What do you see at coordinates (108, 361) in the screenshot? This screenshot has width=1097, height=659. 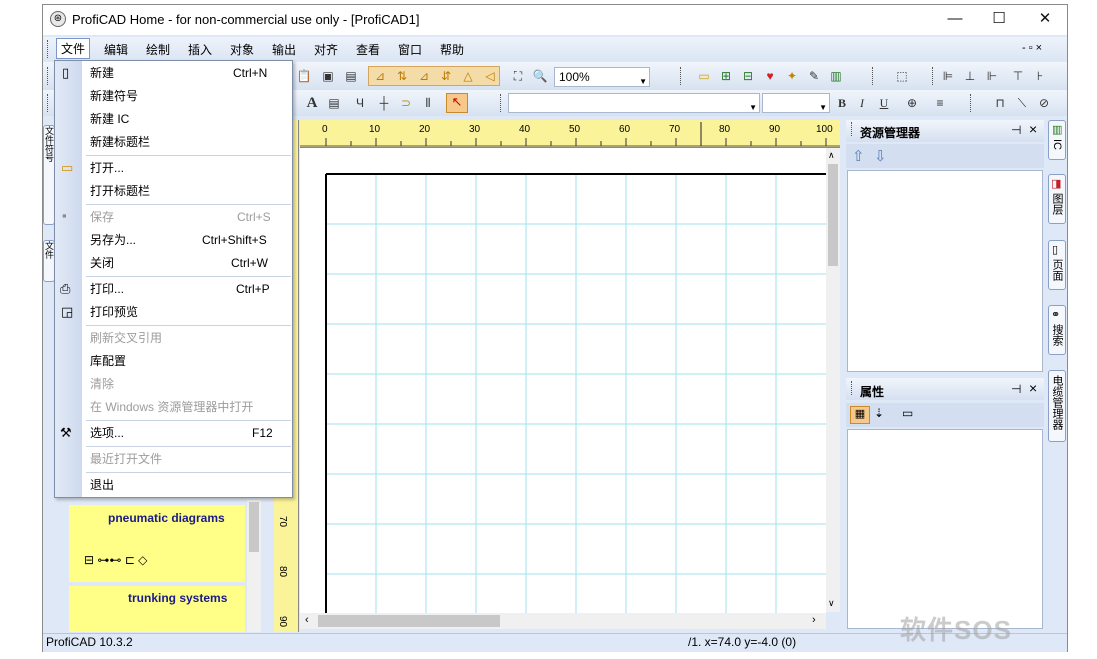 I see `menu-item-library-config: 库配置` at bounding box center [108, 361].